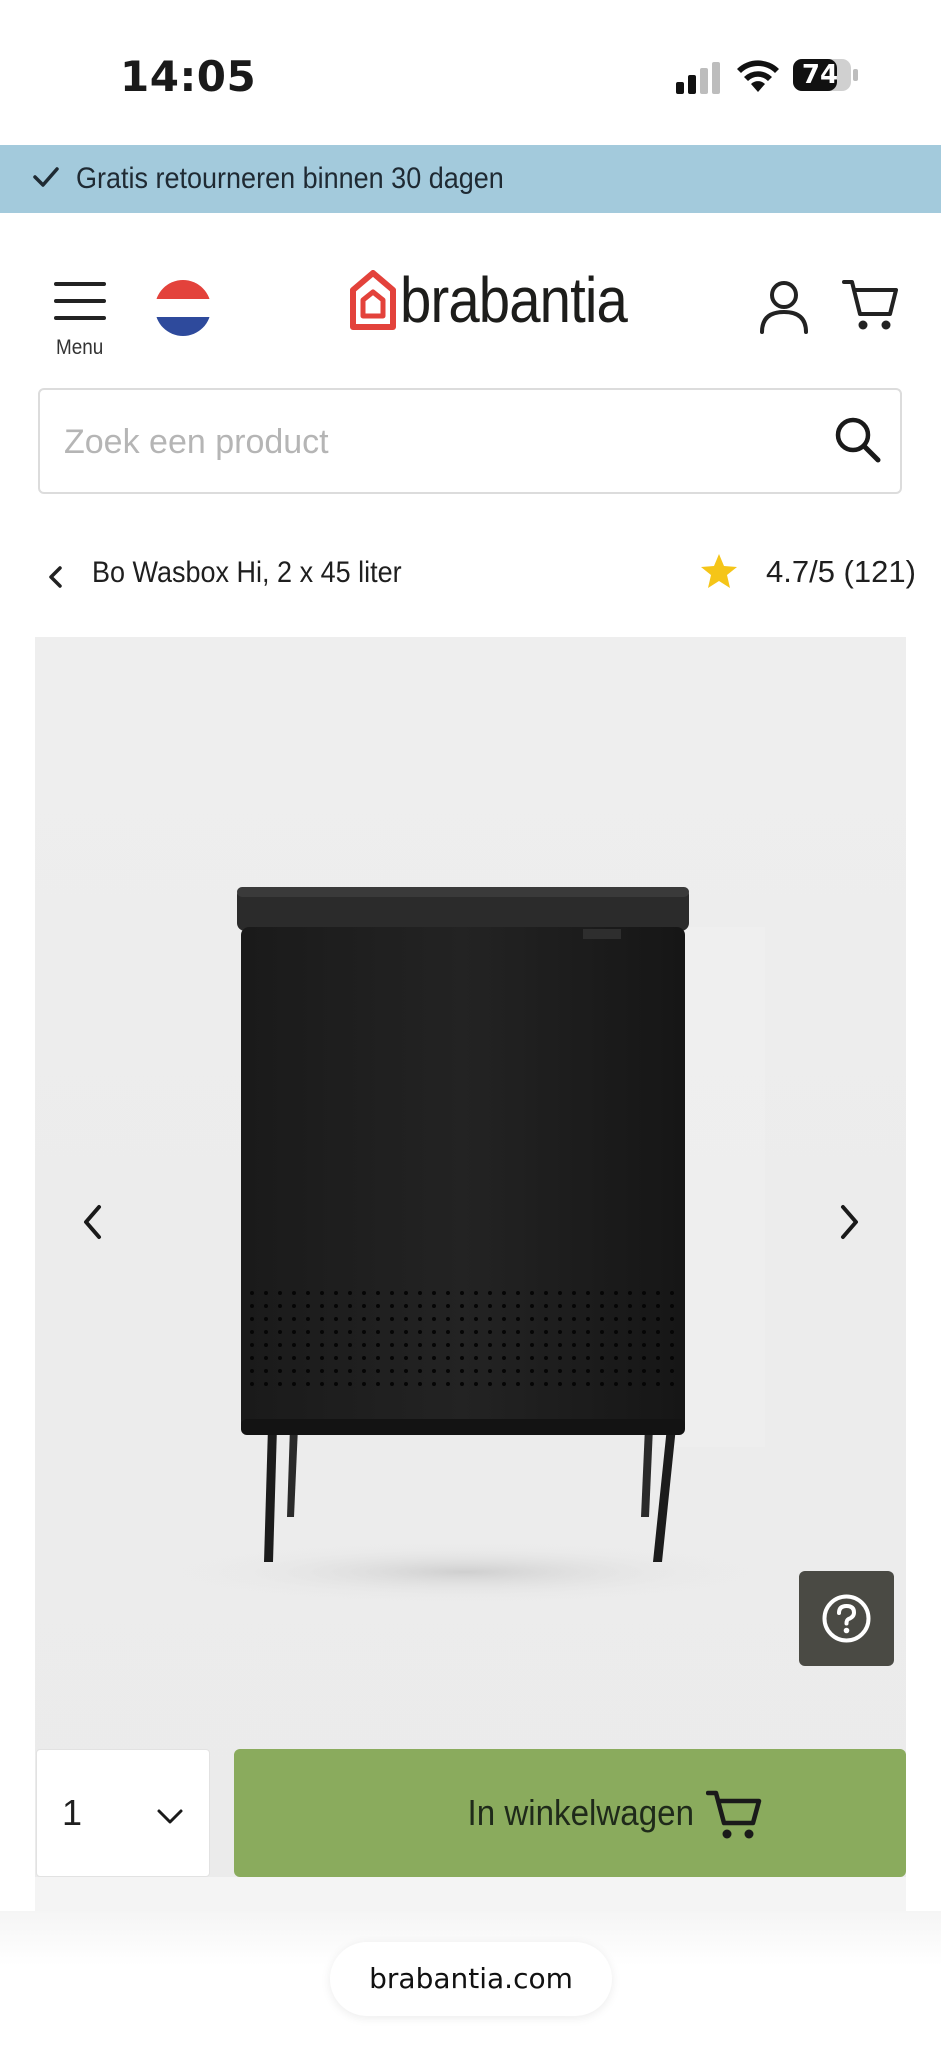  I want to click on product-rating: 4.7/5 (121), so click(841, 572).